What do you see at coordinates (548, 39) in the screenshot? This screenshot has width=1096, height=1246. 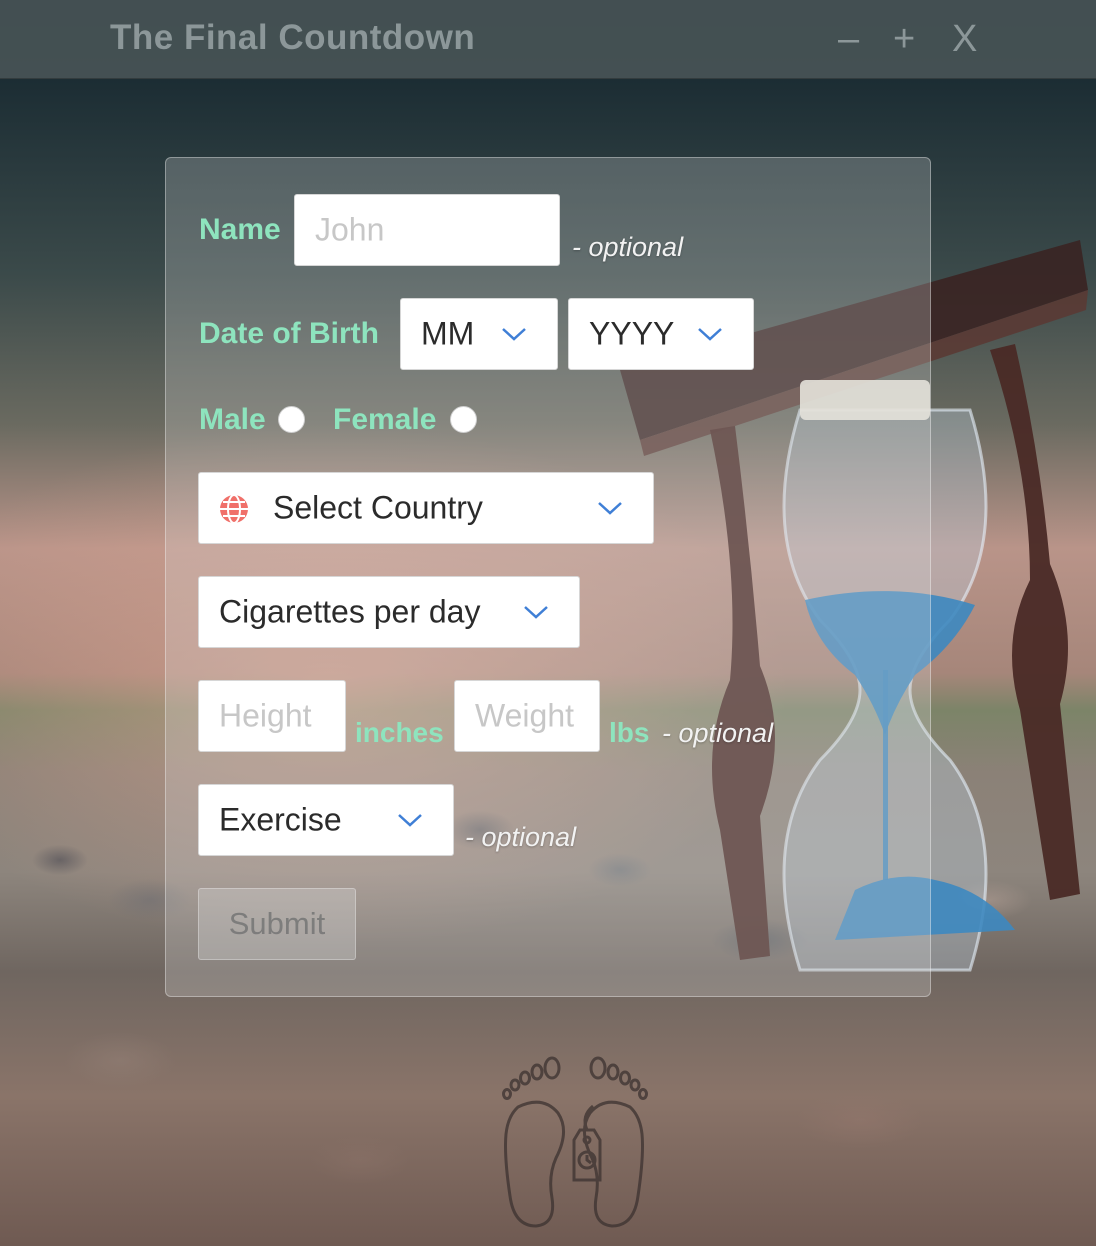 I see `title-bar: The Final Countdown – + X` at bounding box center [548, 39].